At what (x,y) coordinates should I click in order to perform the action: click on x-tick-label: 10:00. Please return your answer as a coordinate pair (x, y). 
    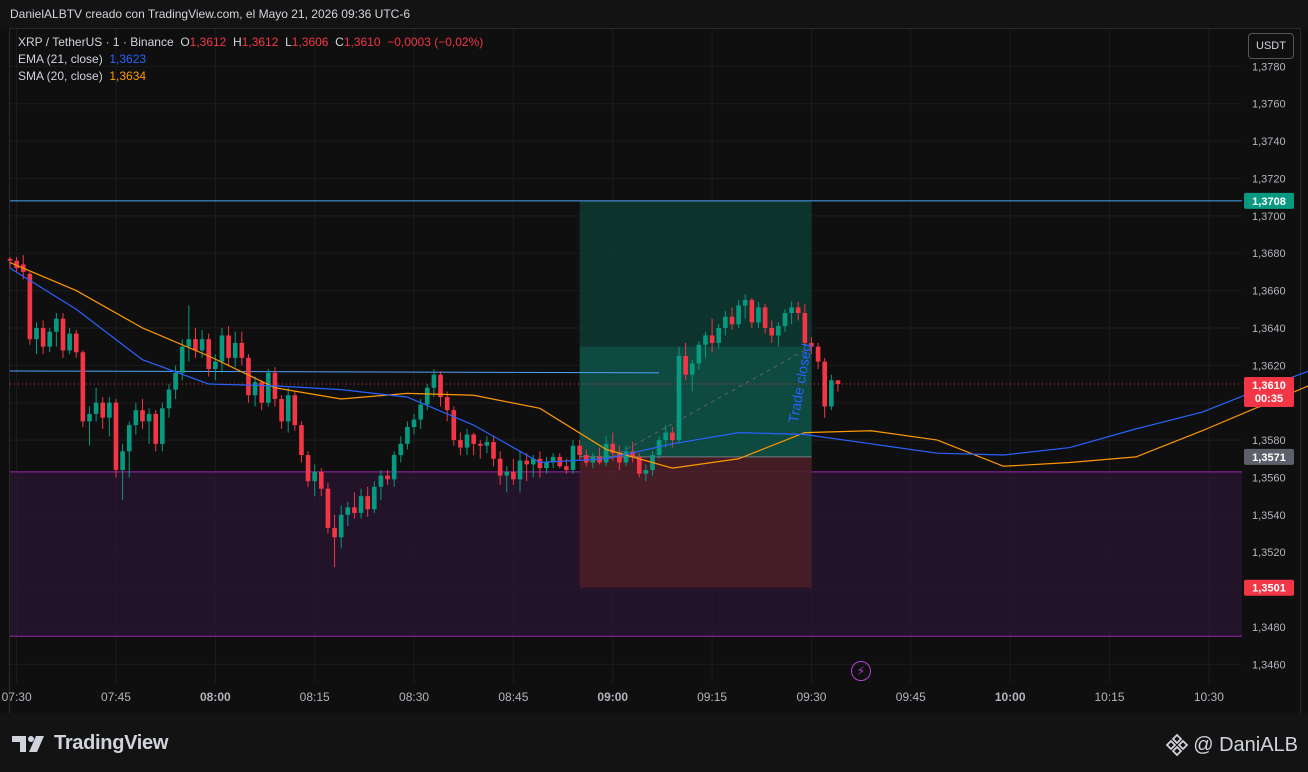
    Looking at the image, I should click on (1010, 697).